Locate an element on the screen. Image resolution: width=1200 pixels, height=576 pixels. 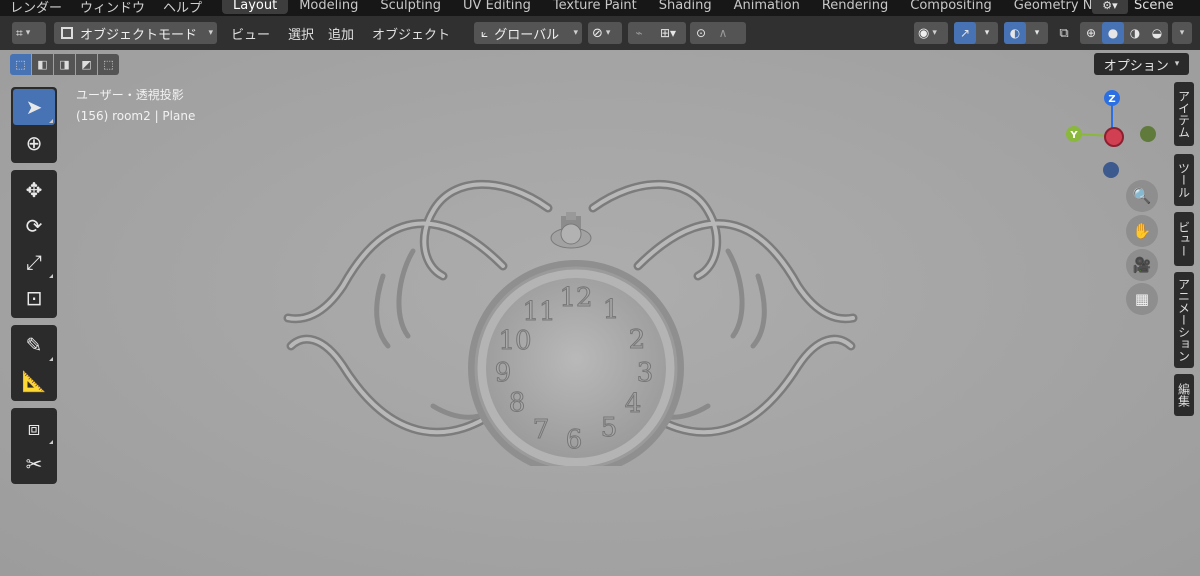
zoom-button: 🔍 is located at coordinates (1142, 196).